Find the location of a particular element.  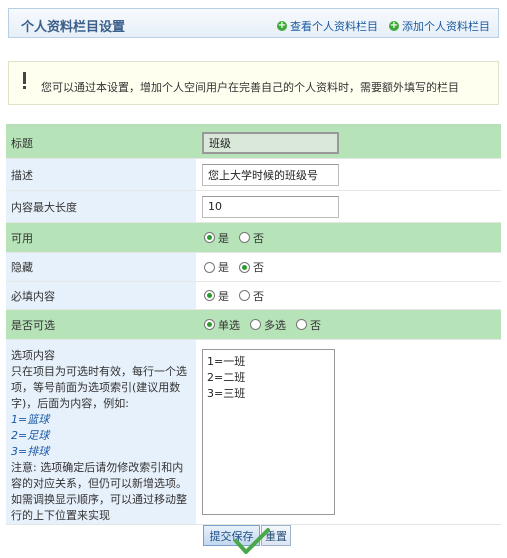

row-available: 可用 是 否 is located at coordinates (253, 238).